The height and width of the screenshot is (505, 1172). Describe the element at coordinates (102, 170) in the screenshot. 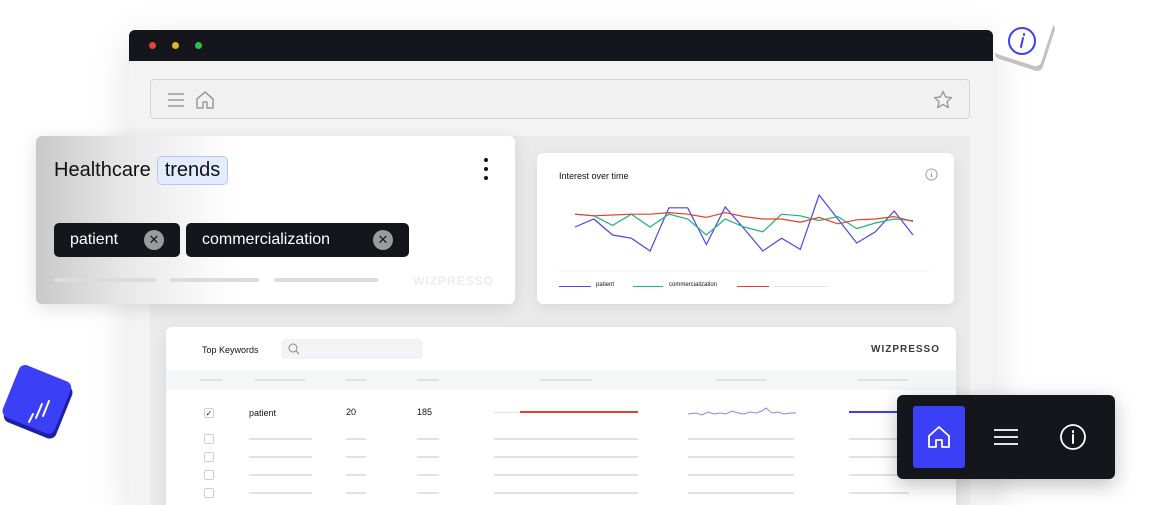

I see `title-text: Healthcare` at that location.